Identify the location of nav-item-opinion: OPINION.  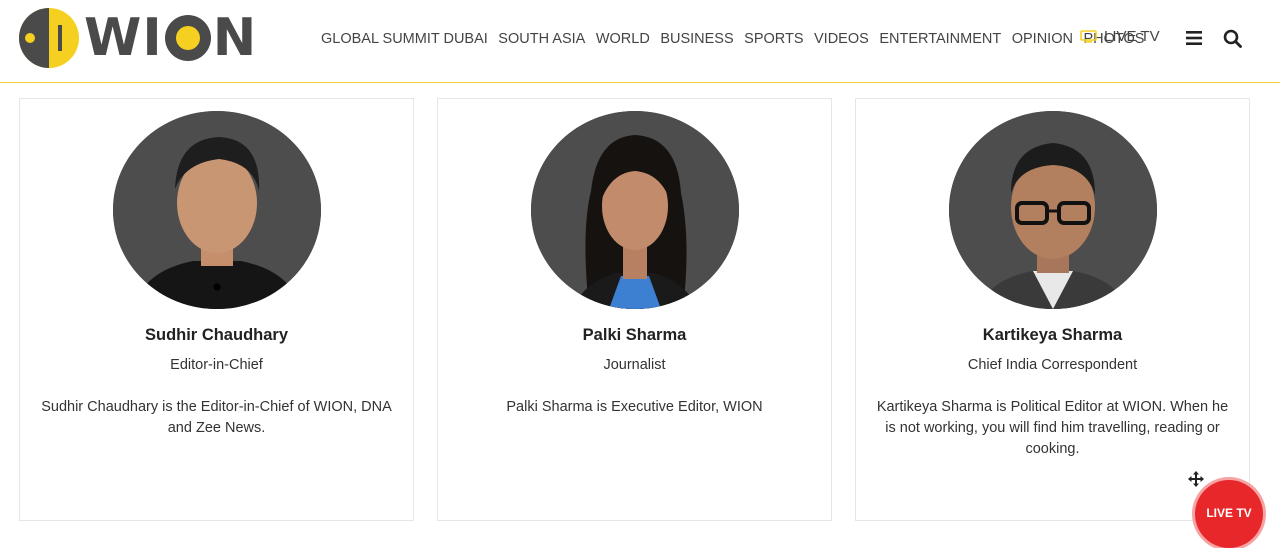
(1042, 39).